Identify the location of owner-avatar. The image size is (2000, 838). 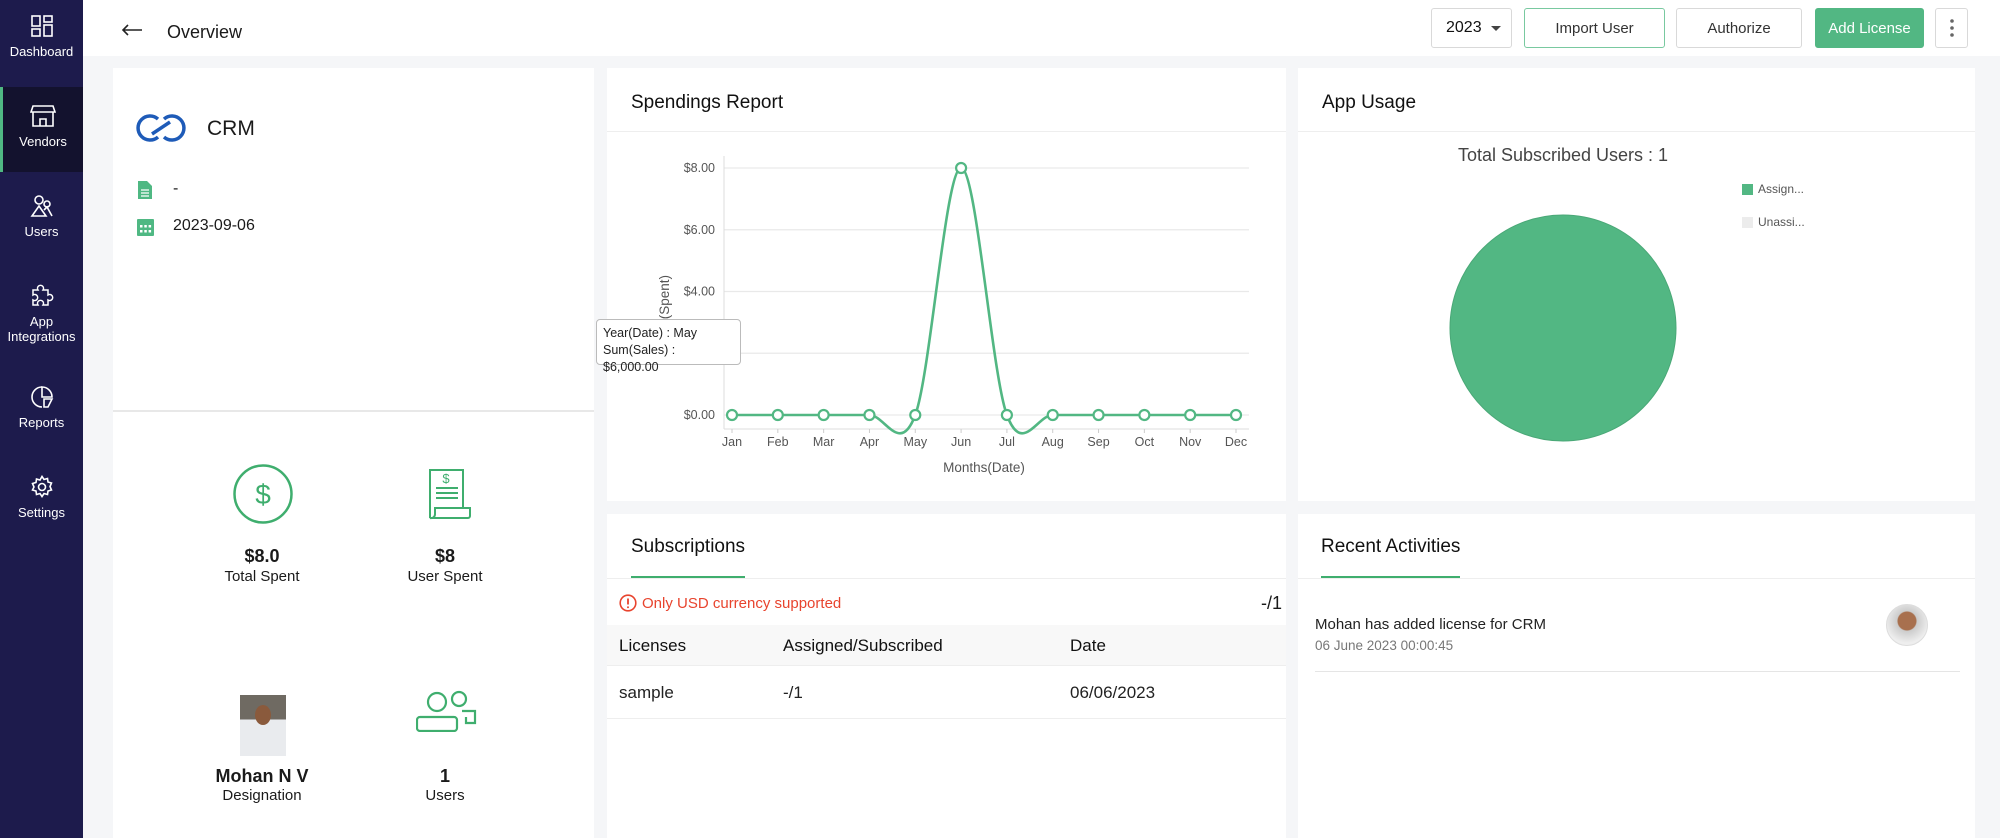
(263, 725).